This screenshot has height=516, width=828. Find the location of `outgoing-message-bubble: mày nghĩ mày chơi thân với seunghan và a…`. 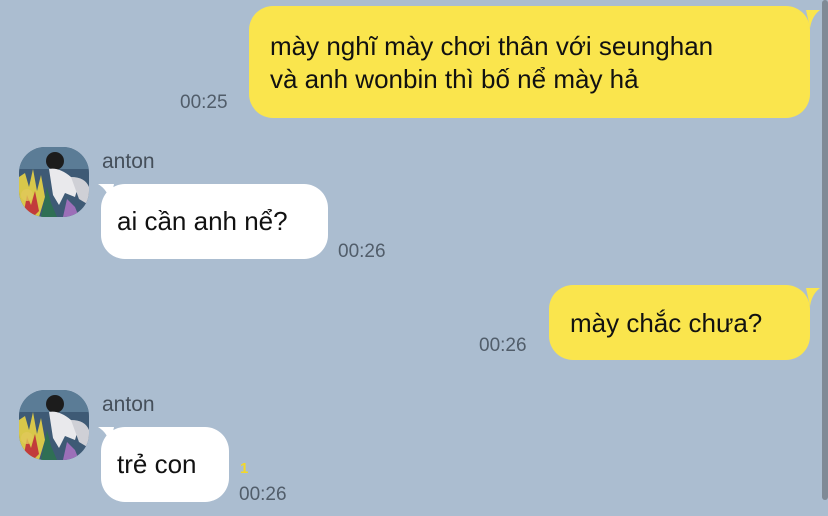

outgoing-message-bubble: mày nghĩ mày chơi thân với seunghan và a… is located at coordinates (529, 62).